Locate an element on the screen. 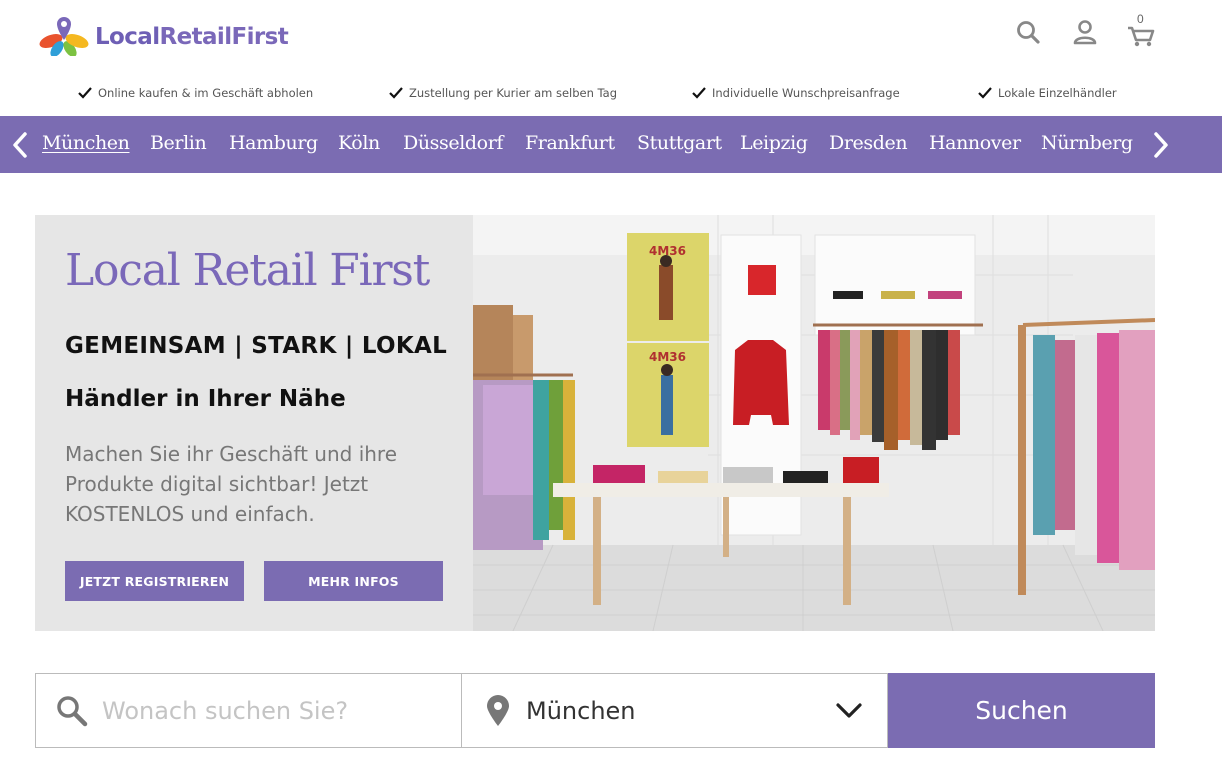  cart-icon: 0 is located at coordinates (1141, 30).